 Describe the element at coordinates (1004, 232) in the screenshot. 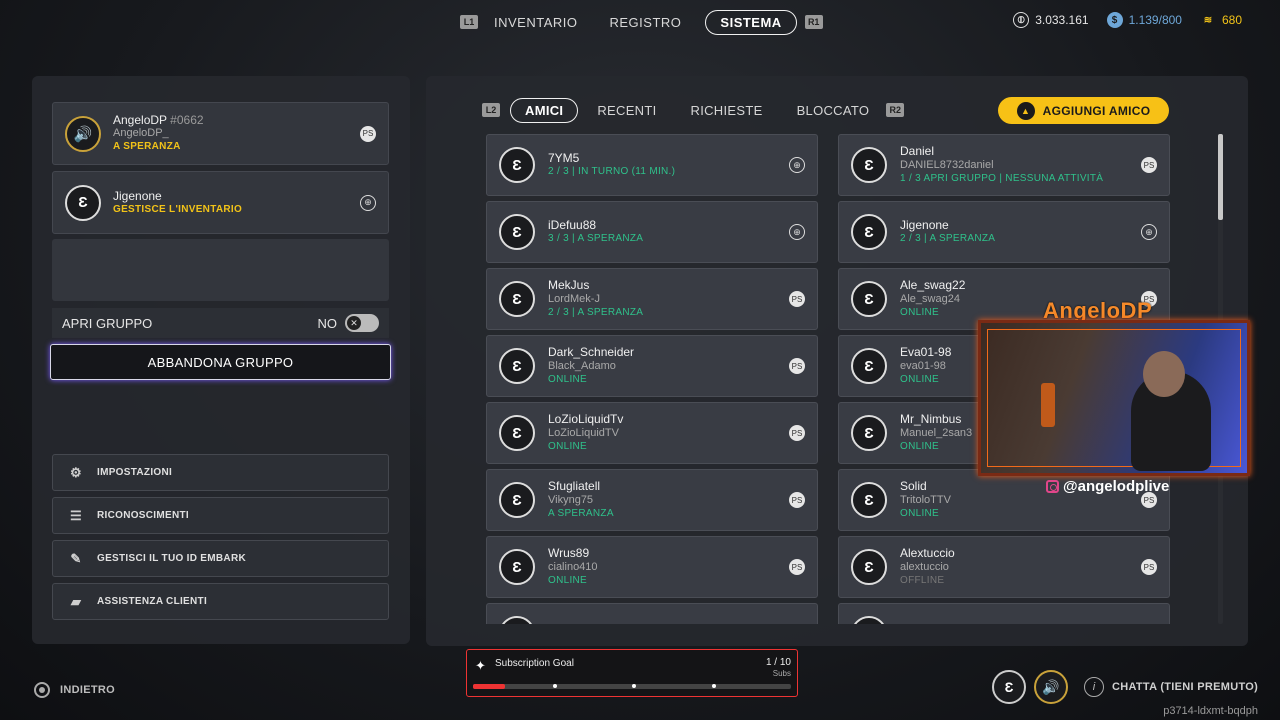

I see `friend-card: Ɛ Jigenone 2 / 3 | A SPERANZA ⊕` at that location.